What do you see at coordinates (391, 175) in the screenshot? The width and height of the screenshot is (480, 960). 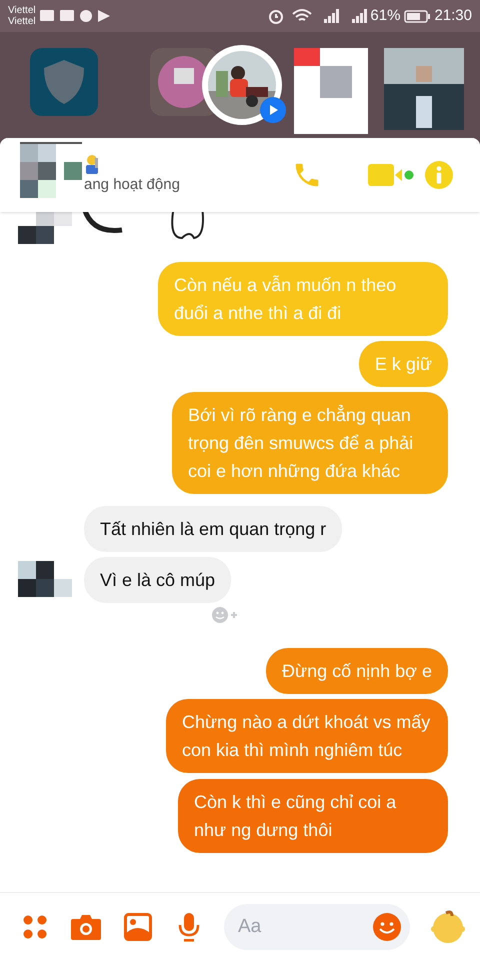 I see `video-call-icon` at bounding box center [391, 175].